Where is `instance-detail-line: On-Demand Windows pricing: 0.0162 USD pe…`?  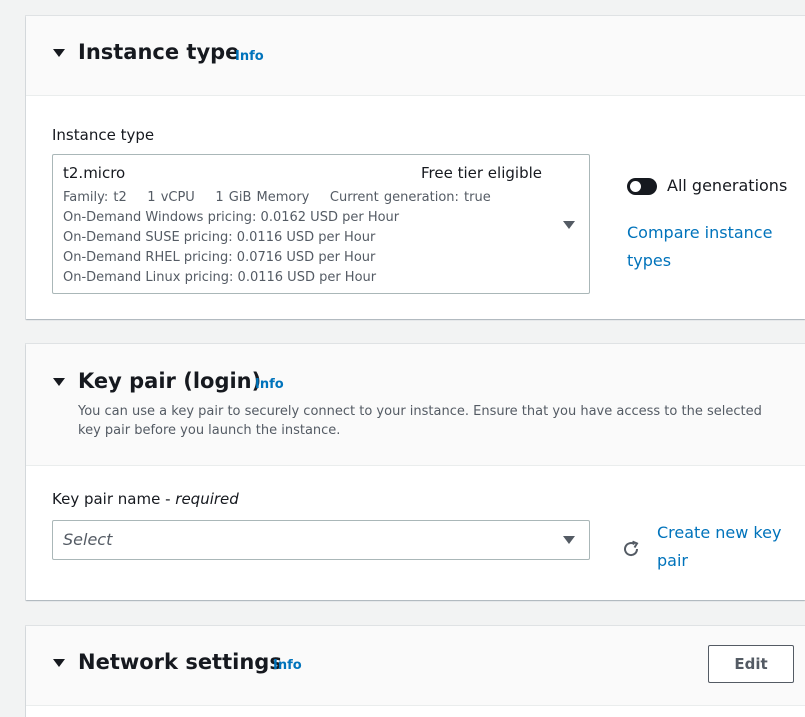
instance-detail-line: On-Demand Windows pricing: 0.0162 USD pe… is located at coordinates (231, 217).